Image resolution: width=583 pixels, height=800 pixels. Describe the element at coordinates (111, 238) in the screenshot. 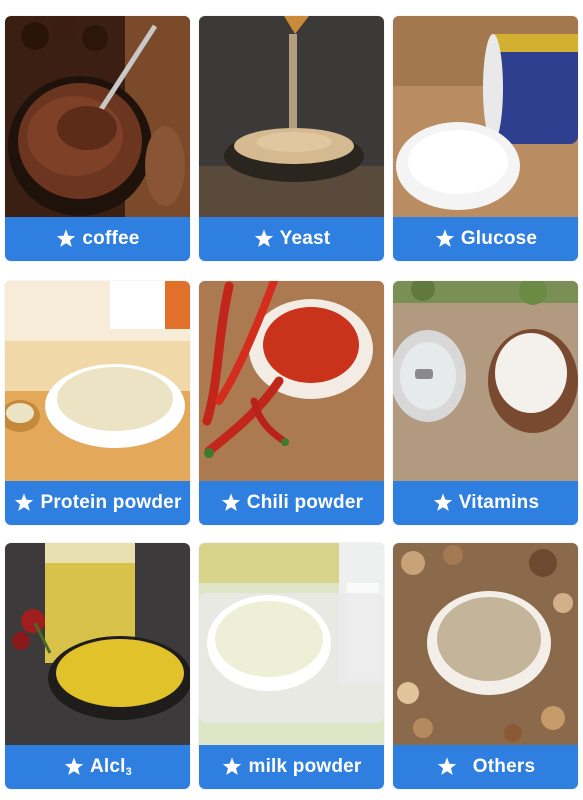

I see `product-label: coffee` at that location.